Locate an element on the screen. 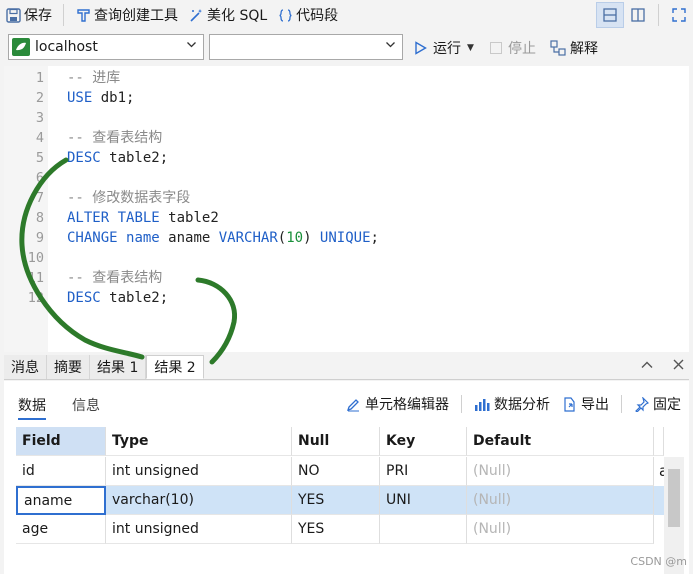  save-icon is located at coordinates (13, 15).